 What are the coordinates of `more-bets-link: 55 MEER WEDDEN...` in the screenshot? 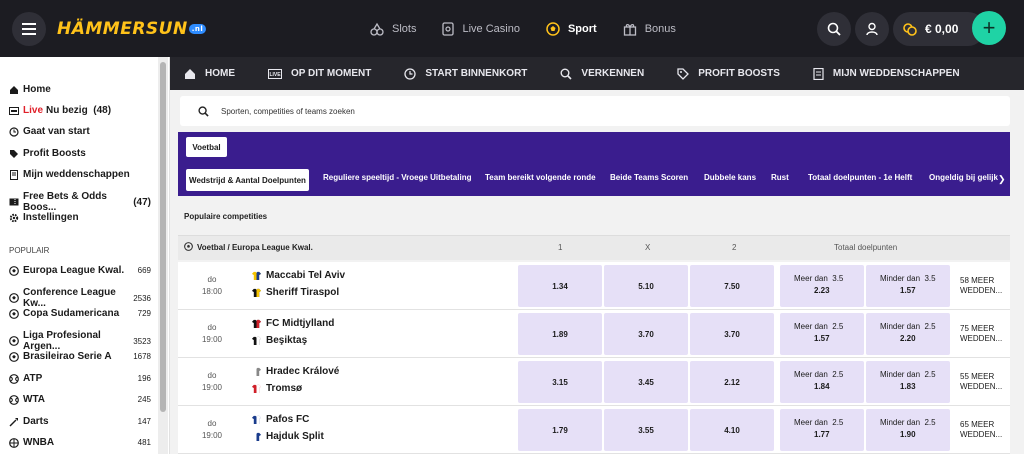 It's located at (983, 382).